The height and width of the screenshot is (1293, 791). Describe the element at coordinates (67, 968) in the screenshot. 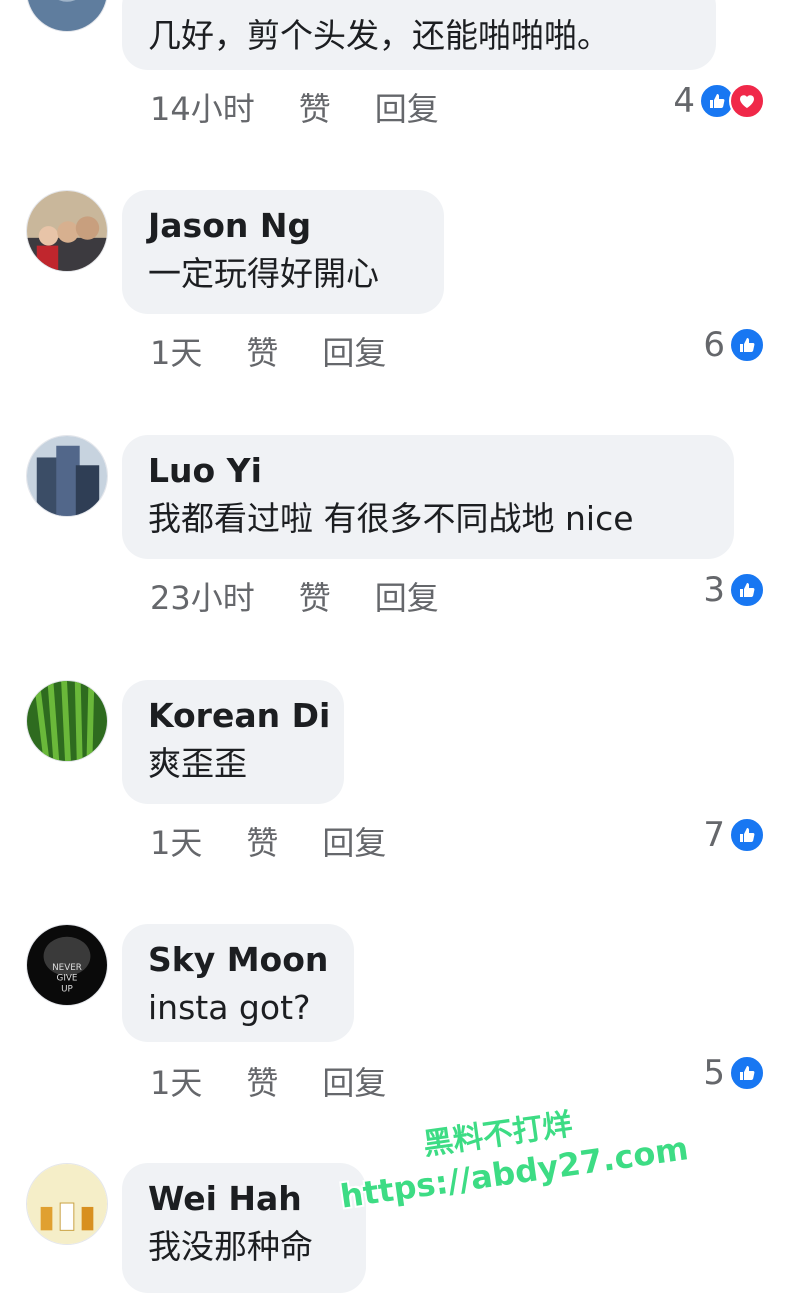

I see `avatar-text: NEVER` at that location.